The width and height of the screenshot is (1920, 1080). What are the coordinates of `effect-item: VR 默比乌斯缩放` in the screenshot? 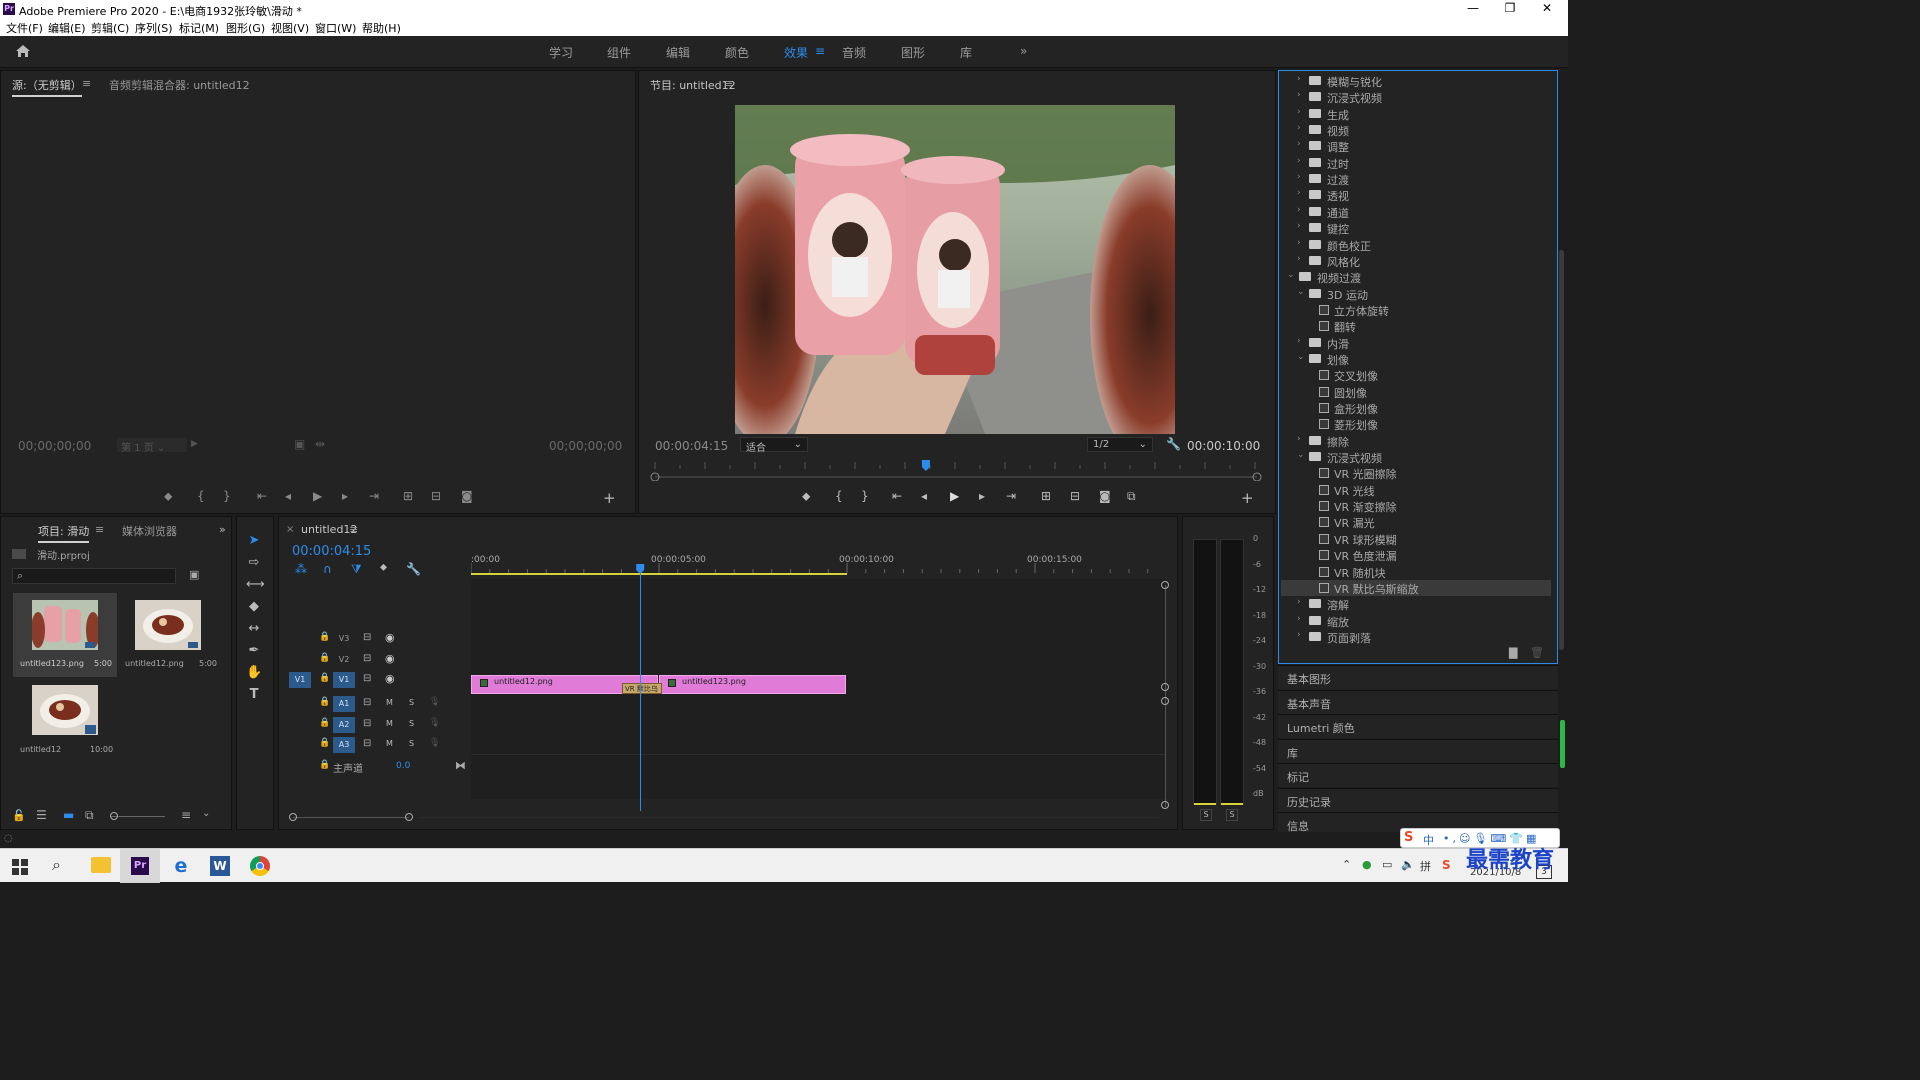 It's located at (1416, 587).